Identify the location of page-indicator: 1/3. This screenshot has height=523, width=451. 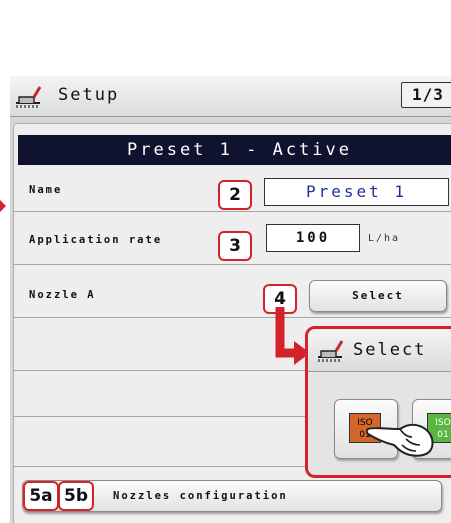
(426, 95).